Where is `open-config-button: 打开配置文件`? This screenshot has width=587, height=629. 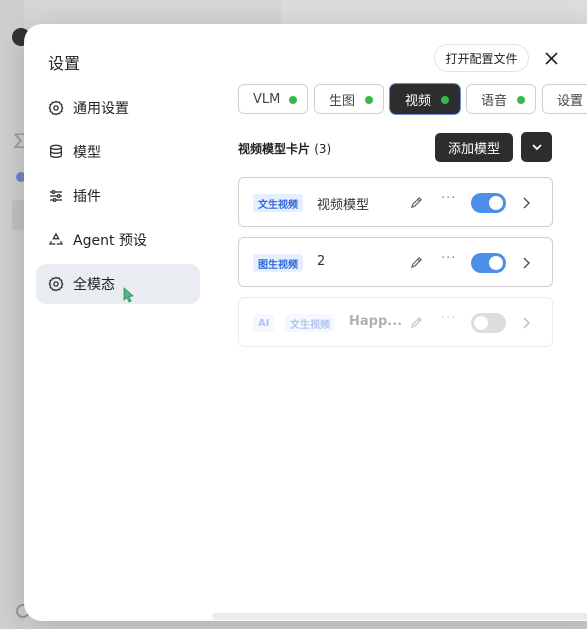 open-config-button: 打开配置文件 is located at coordinates (481, 58).